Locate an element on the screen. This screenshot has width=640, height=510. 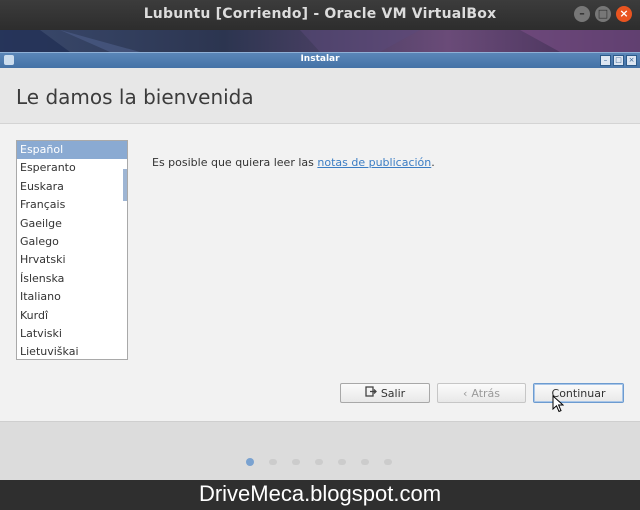
installer-titlebar: Instalar – □ × is located at coordinates (320, 60).